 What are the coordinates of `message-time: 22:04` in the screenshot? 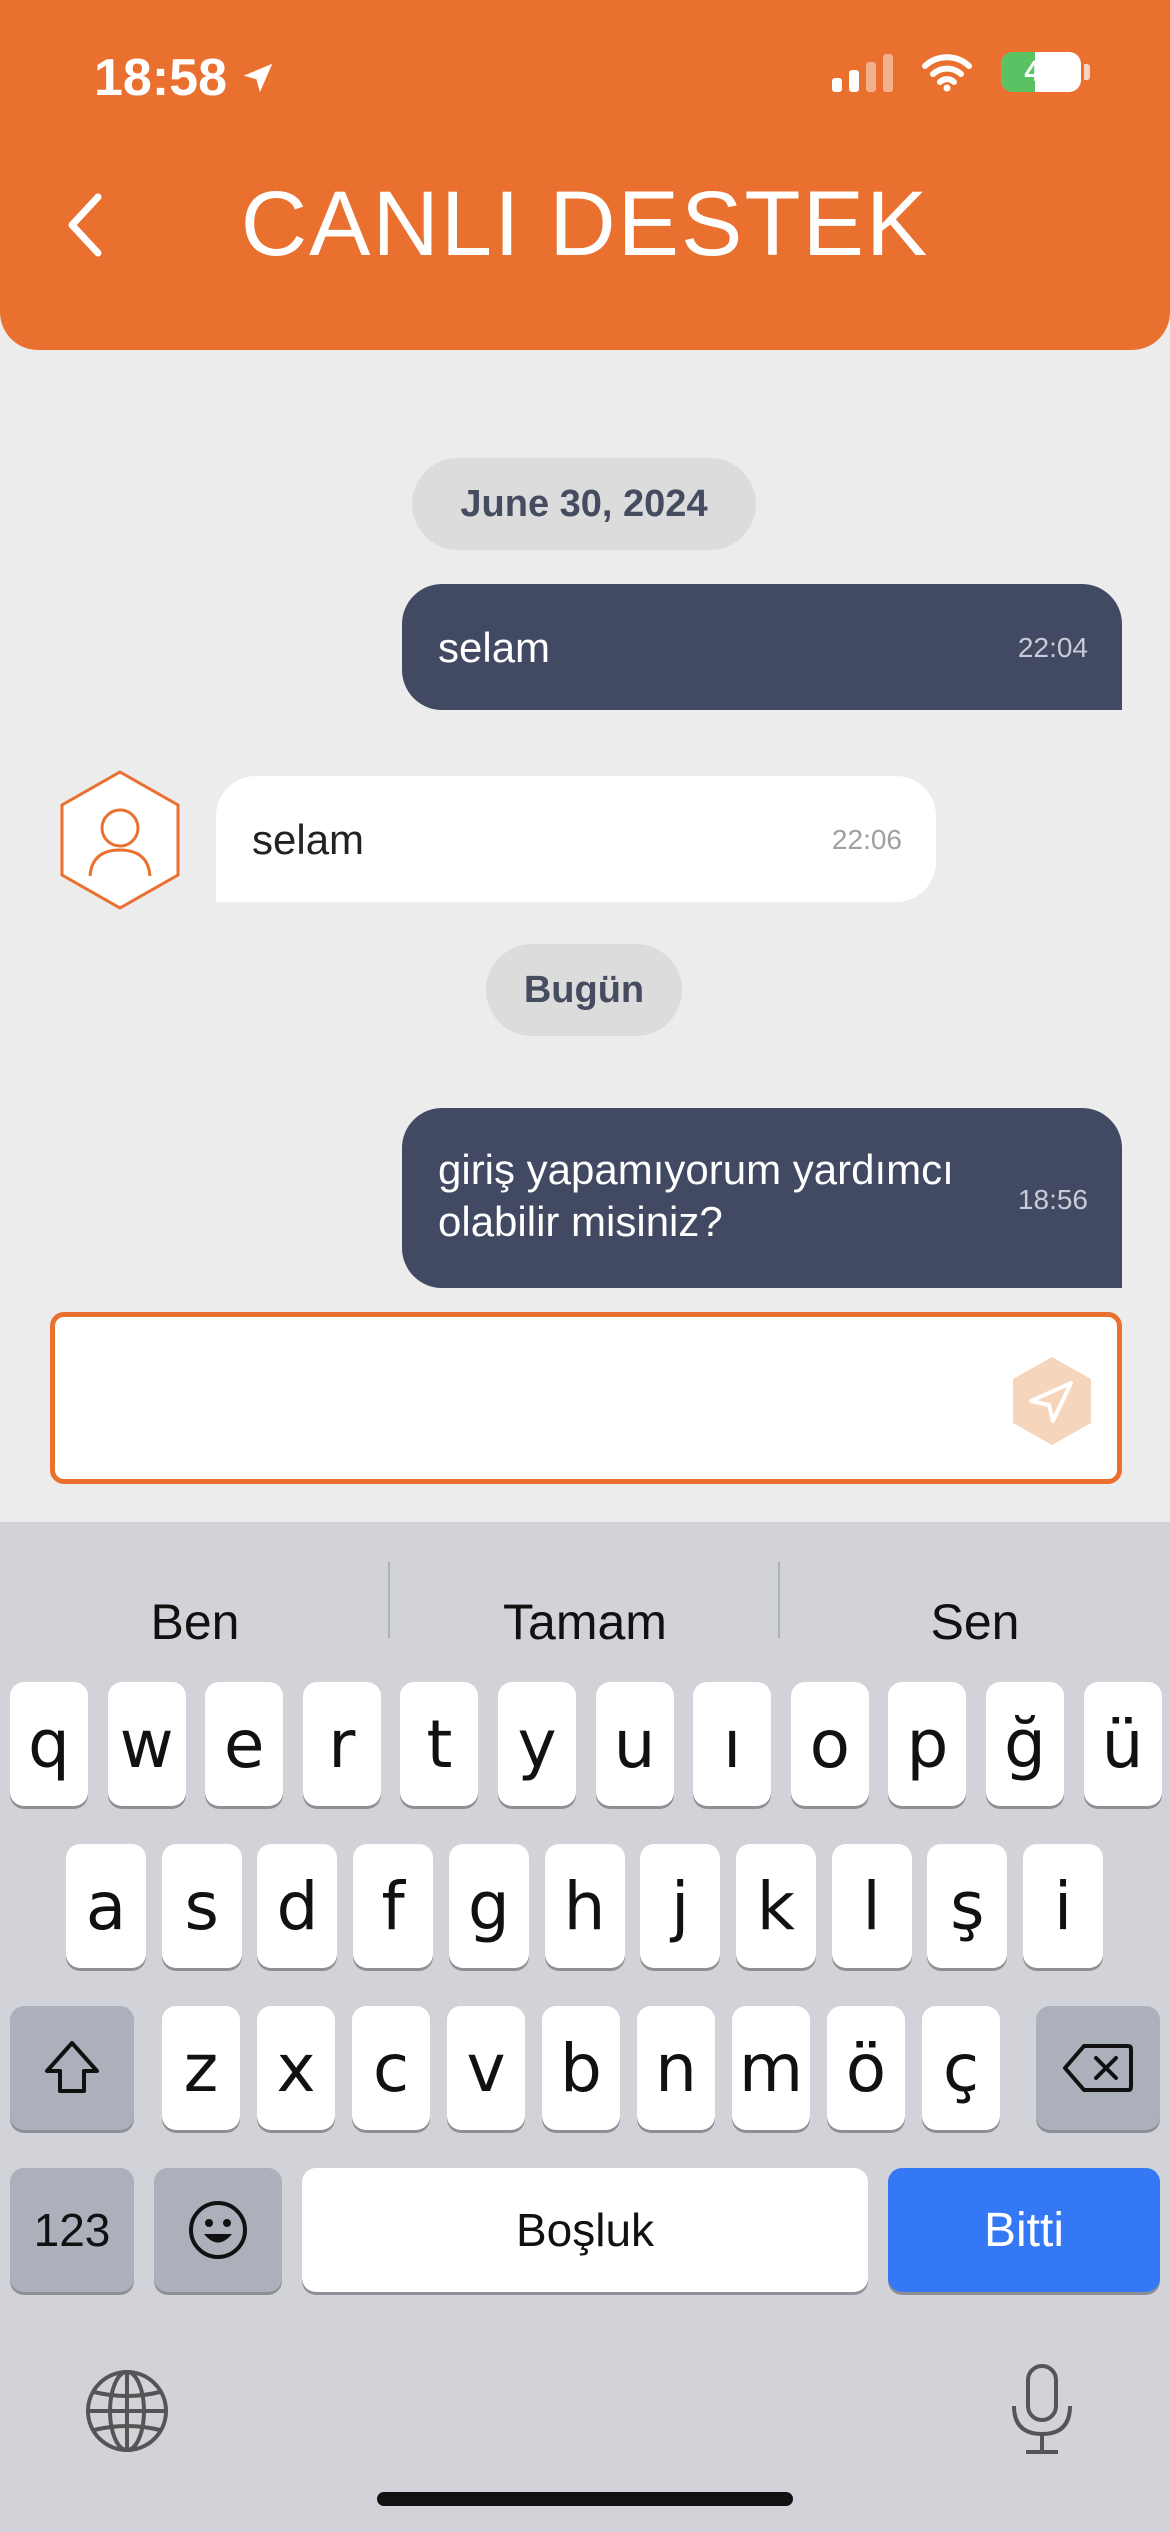 It's located at (1052, 647).